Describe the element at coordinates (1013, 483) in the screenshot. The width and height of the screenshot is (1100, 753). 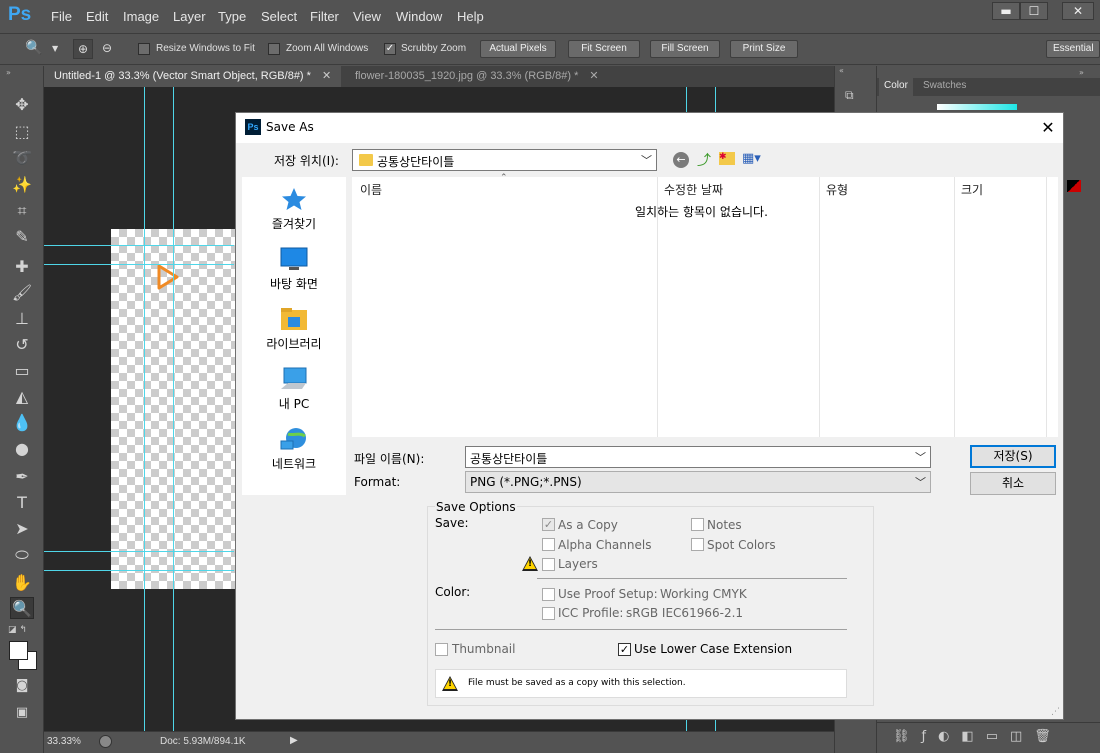
I see `cancel-button: 취소` at that location.